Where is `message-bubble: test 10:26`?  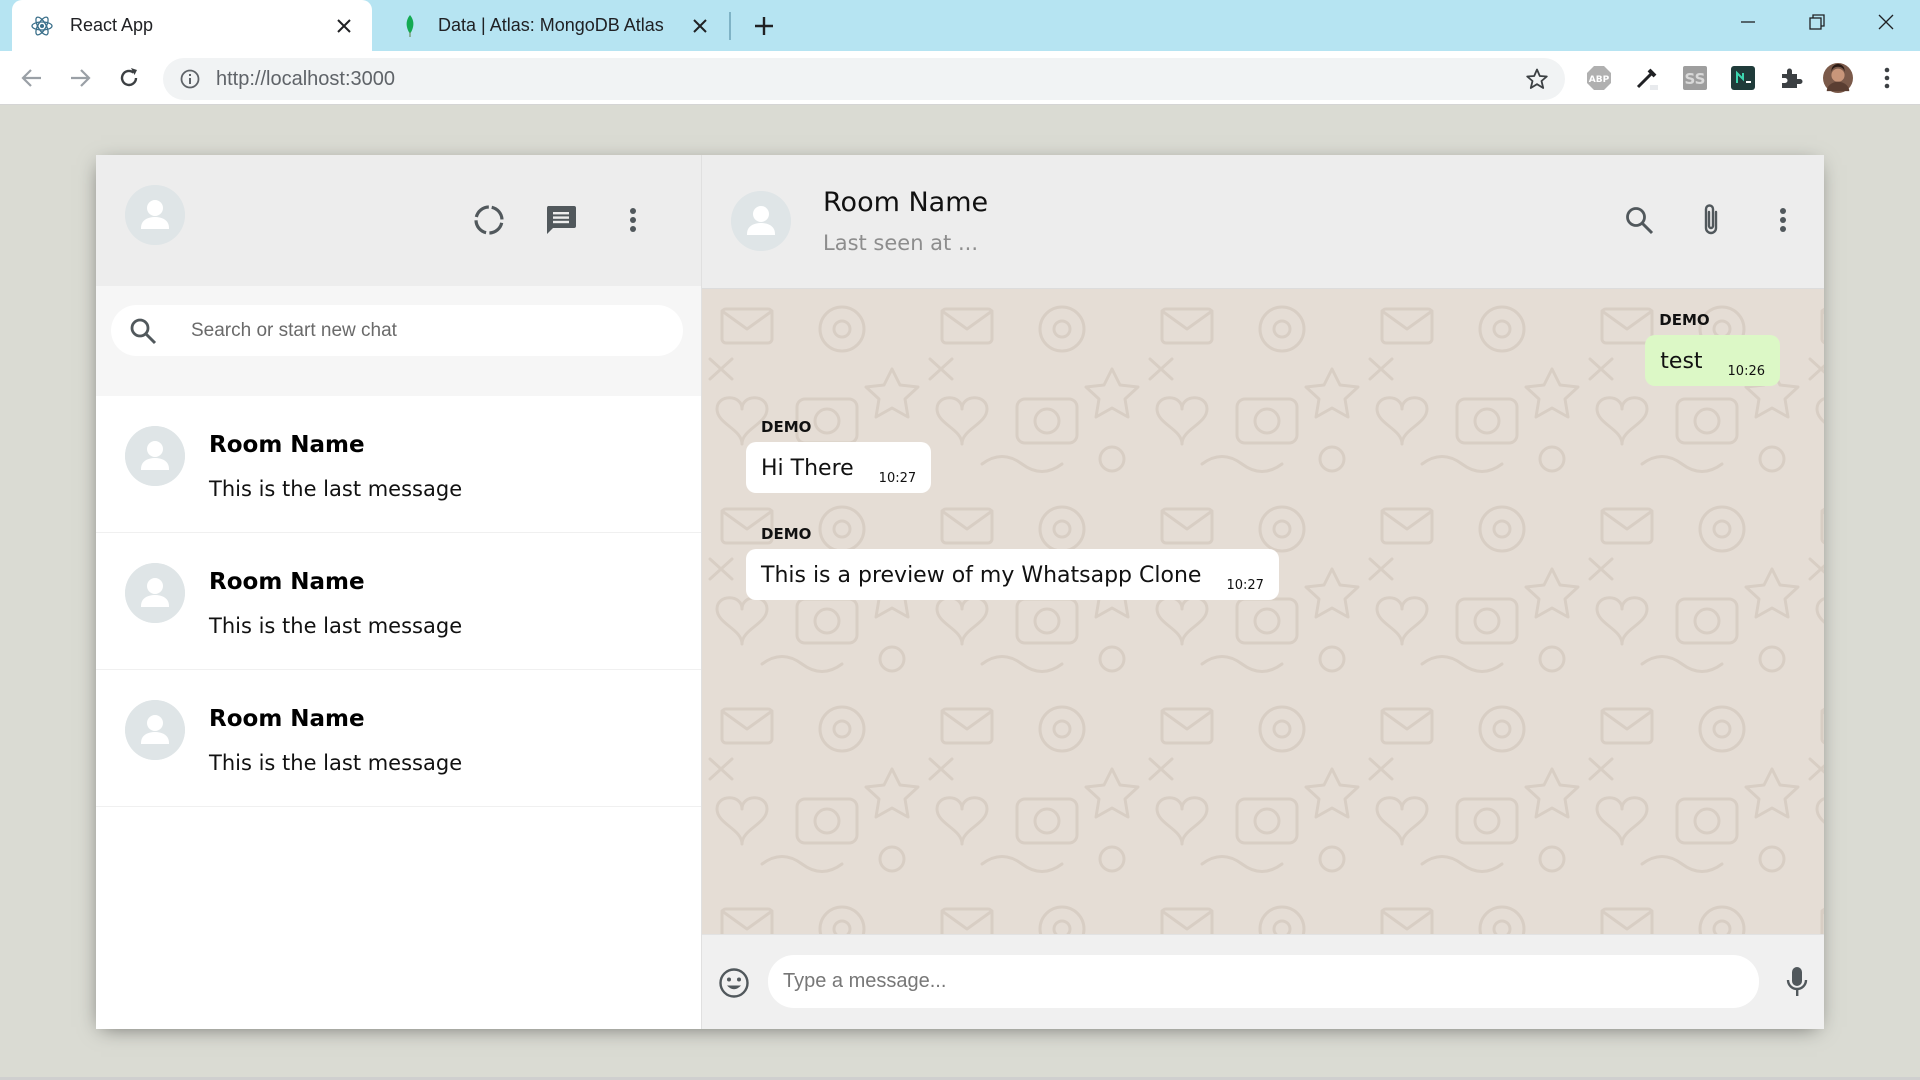
message-bubble: test 10:26 is located at coordinates (1712, 360).